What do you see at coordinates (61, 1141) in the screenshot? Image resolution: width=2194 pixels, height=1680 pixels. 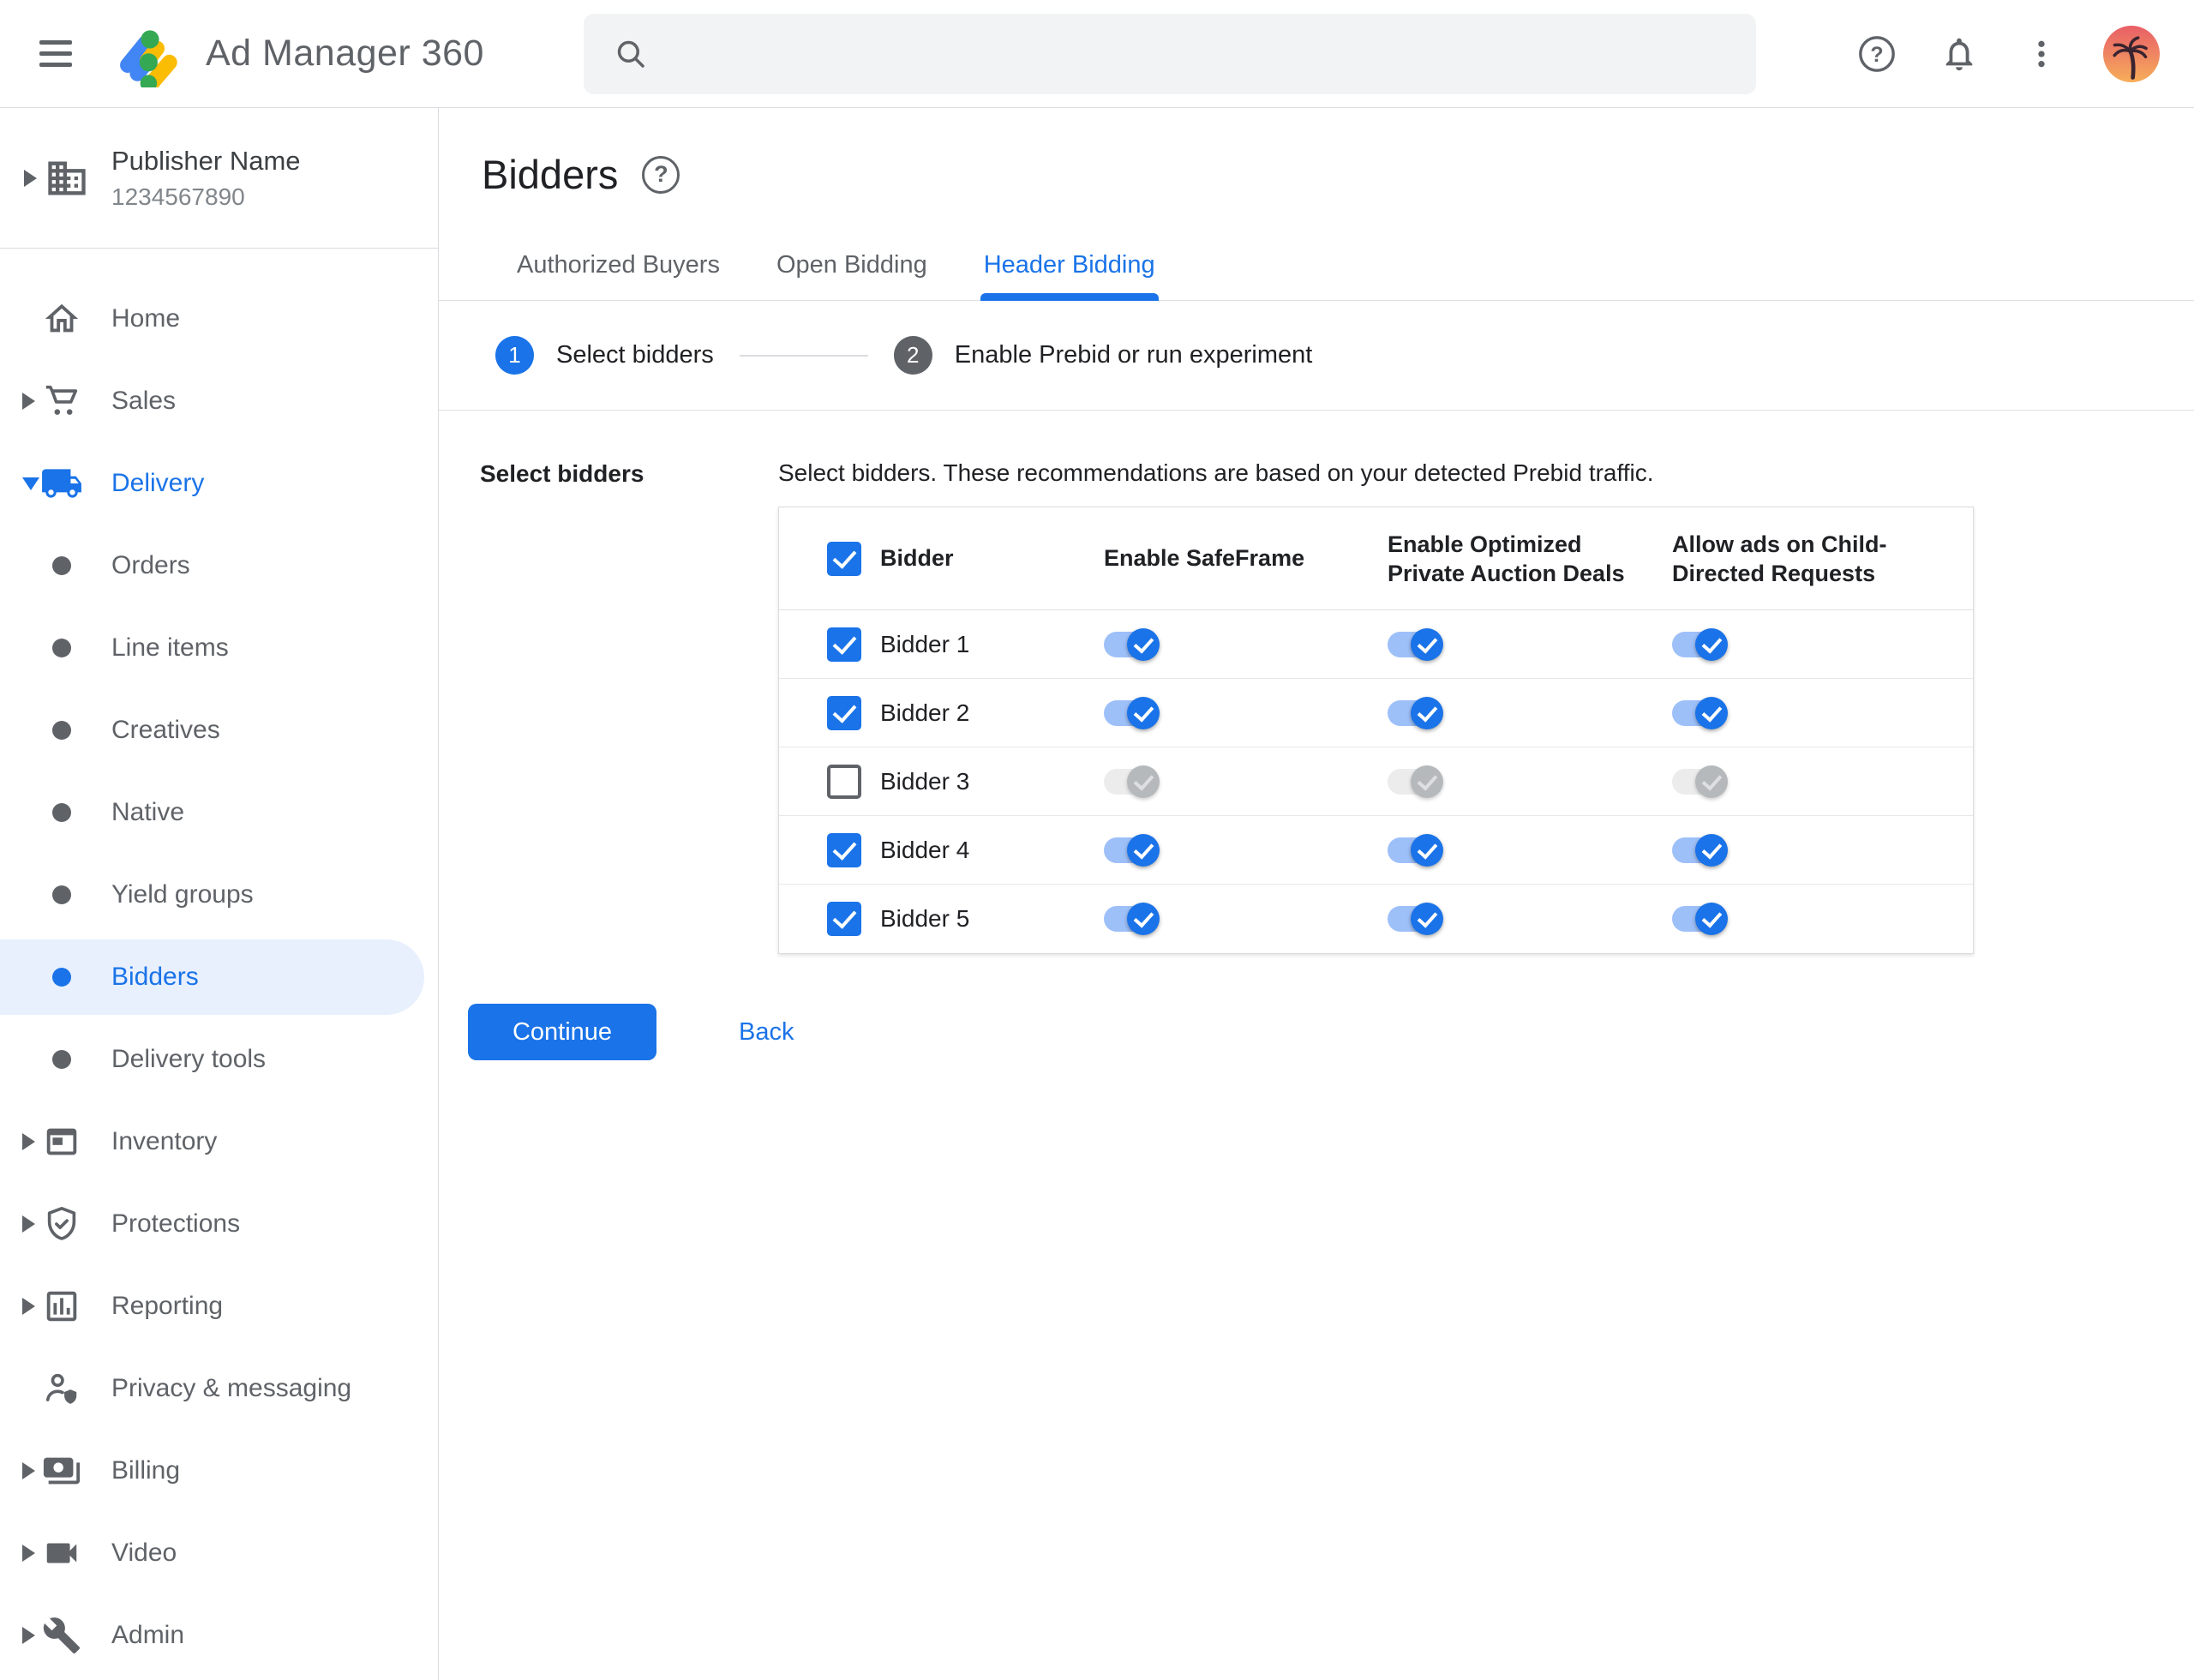 I see `inventory-frame-icon` at bounding box center [61, 1141].